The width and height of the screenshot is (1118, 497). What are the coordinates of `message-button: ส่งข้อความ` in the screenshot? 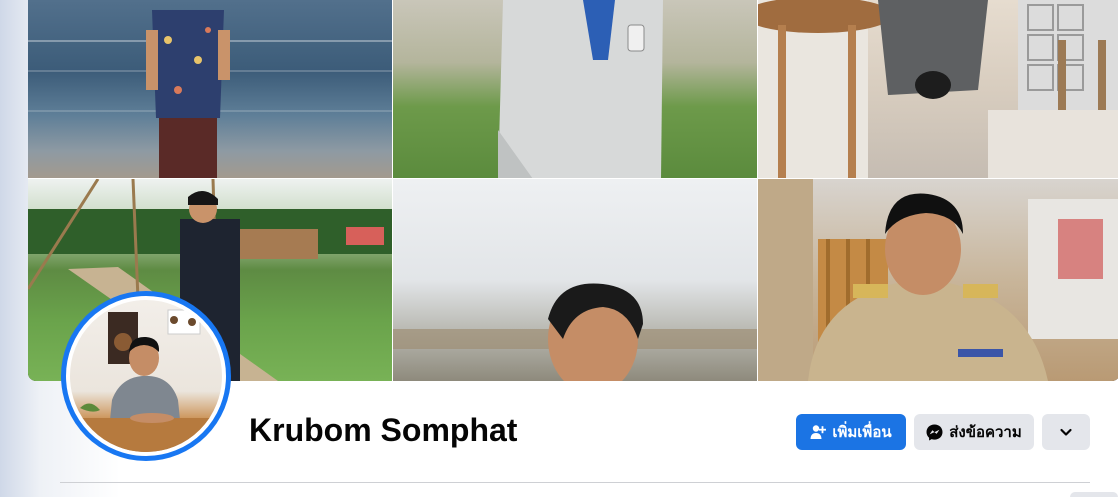 It's located at (974, 432).